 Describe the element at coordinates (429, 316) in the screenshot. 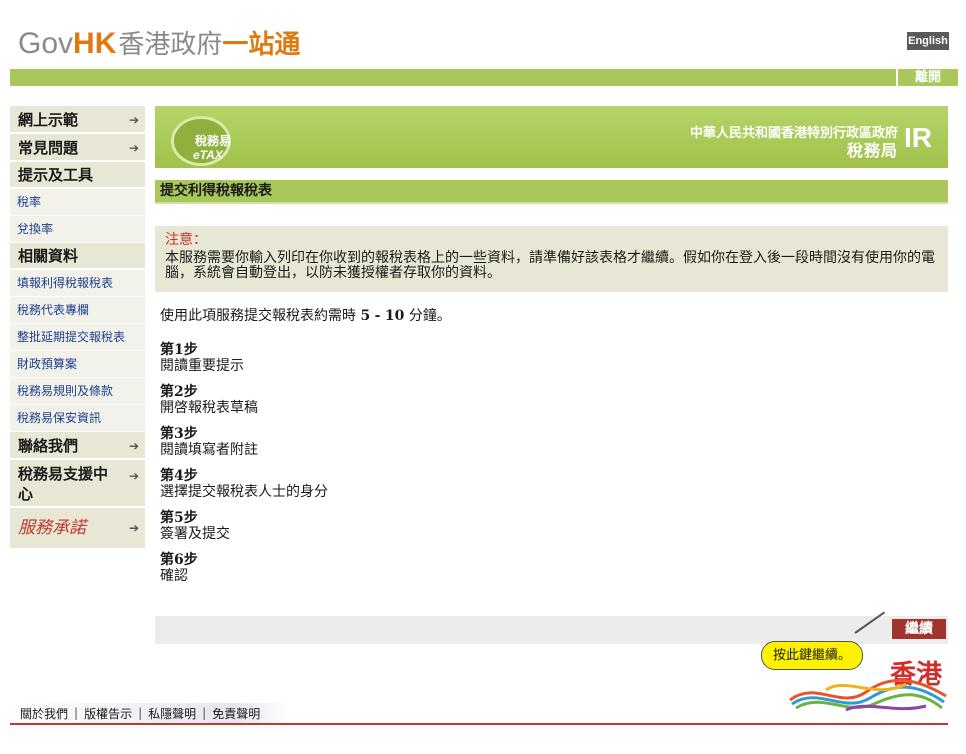

I see `duration-suffix: 分鐘。` at that location.